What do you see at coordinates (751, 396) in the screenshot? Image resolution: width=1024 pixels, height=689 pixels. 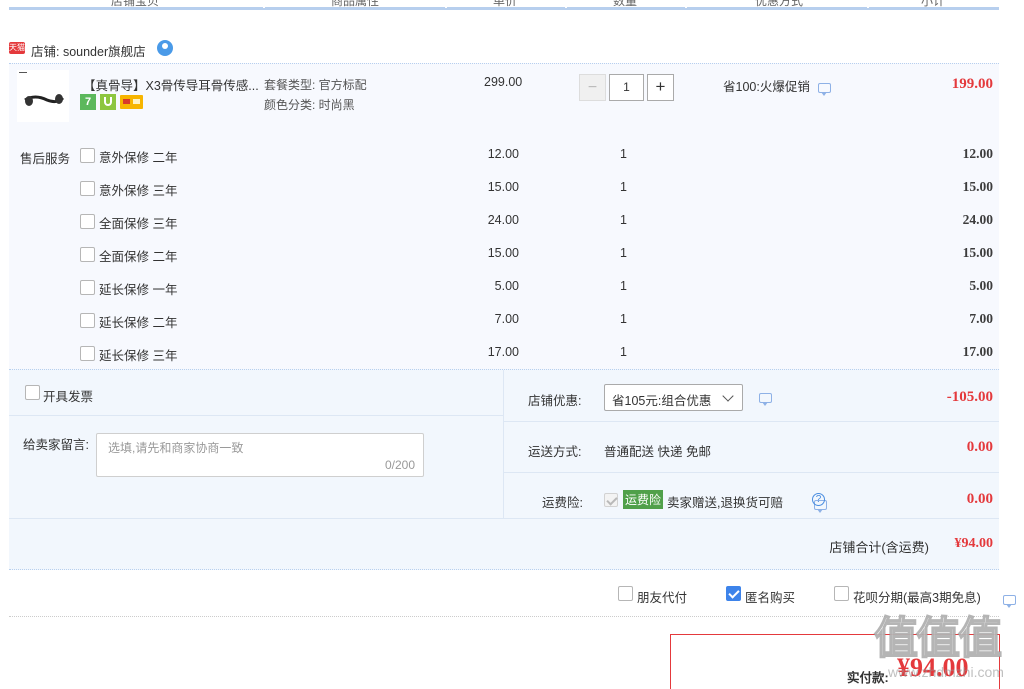 I see `discount-row: 店铺优惠: 省105元:组合优惠 -105.00` at bounding box center [751, 396].